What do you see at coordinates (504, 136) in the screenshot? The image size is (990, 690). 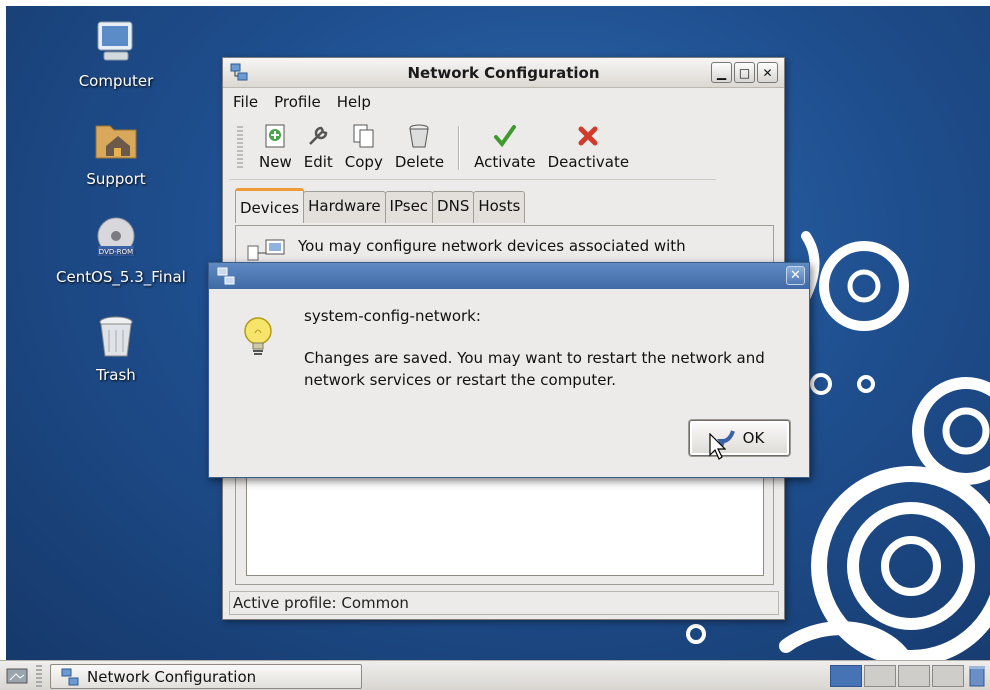 I see `check-icon` at bounding box center [504, 136].